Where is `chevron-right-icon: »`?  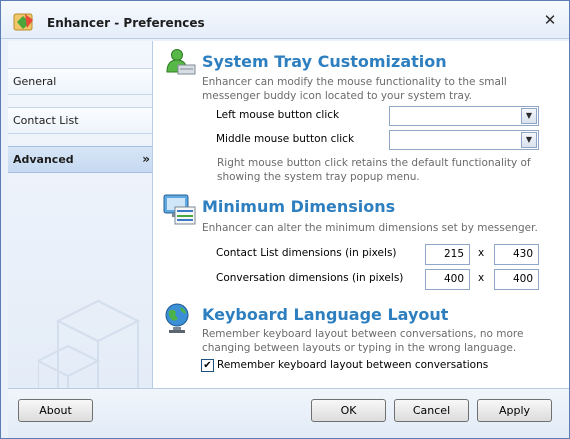
chevron-right-icon: » is located at coordinates (146, 159).